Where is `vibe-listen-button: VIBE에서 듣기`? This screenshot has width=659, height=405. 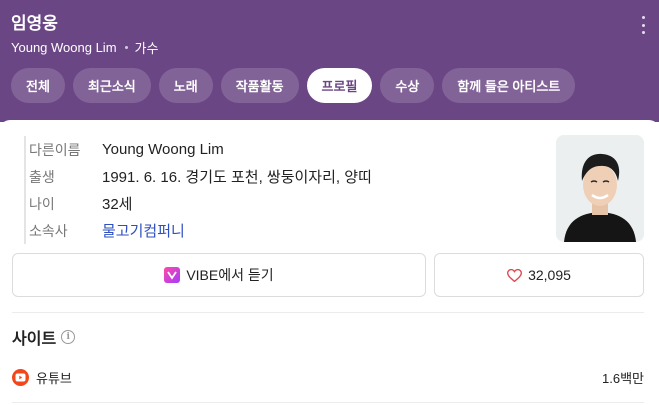
vibe-listen-button: VIBE에서 듣기 is located at coordinates (219, 275).